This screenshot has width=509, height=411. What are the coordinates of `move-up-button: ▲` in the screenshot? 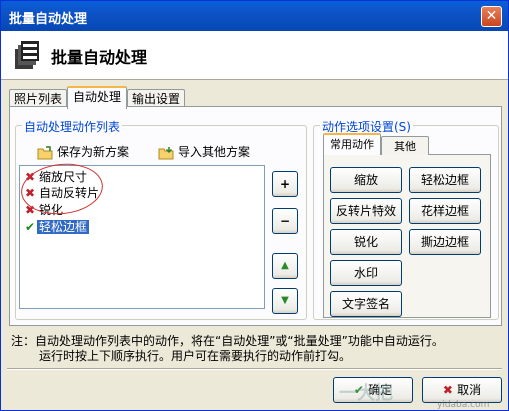 It's located at (285, 266).